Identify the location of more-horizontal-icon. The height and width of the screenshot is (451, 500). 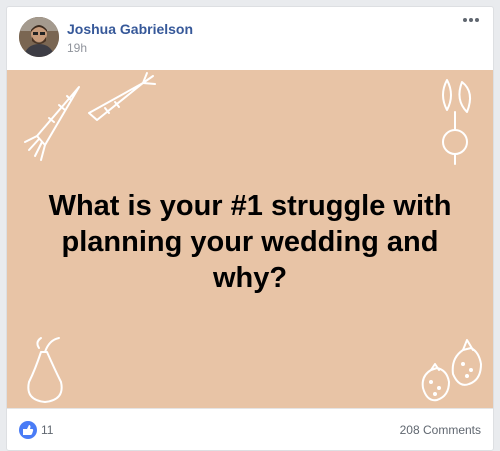
(471, 23).